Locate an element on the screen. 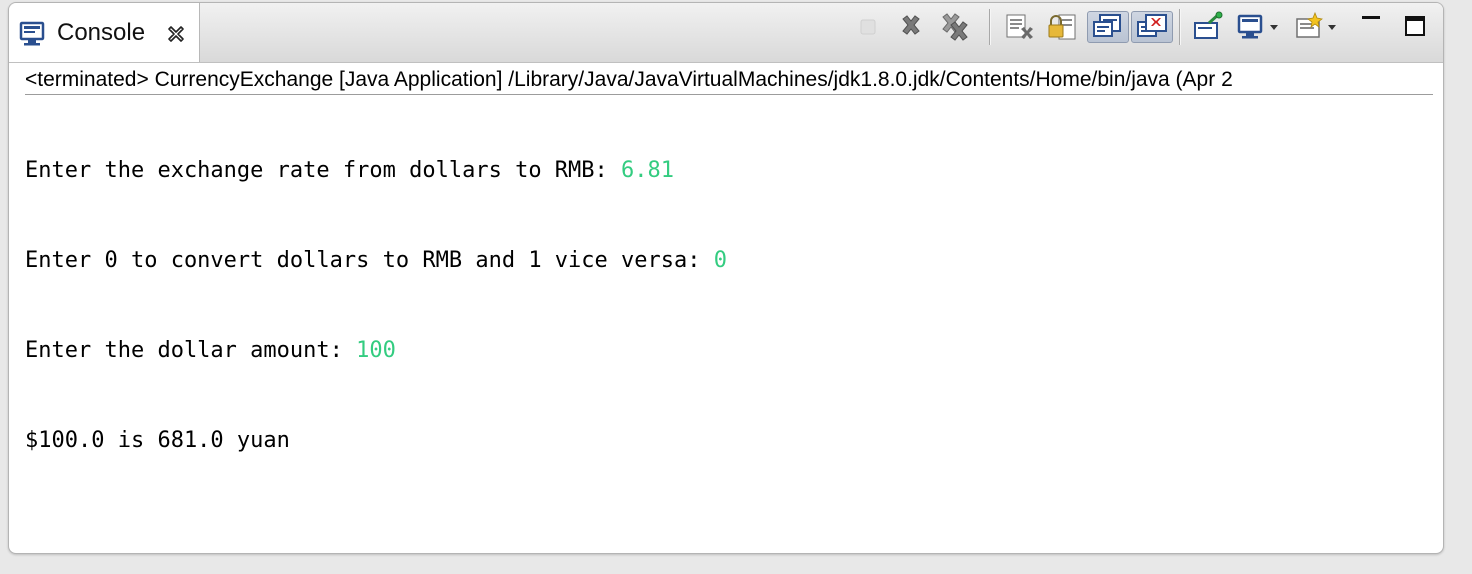  console-tab: Console is located at coordinates (104, 32).